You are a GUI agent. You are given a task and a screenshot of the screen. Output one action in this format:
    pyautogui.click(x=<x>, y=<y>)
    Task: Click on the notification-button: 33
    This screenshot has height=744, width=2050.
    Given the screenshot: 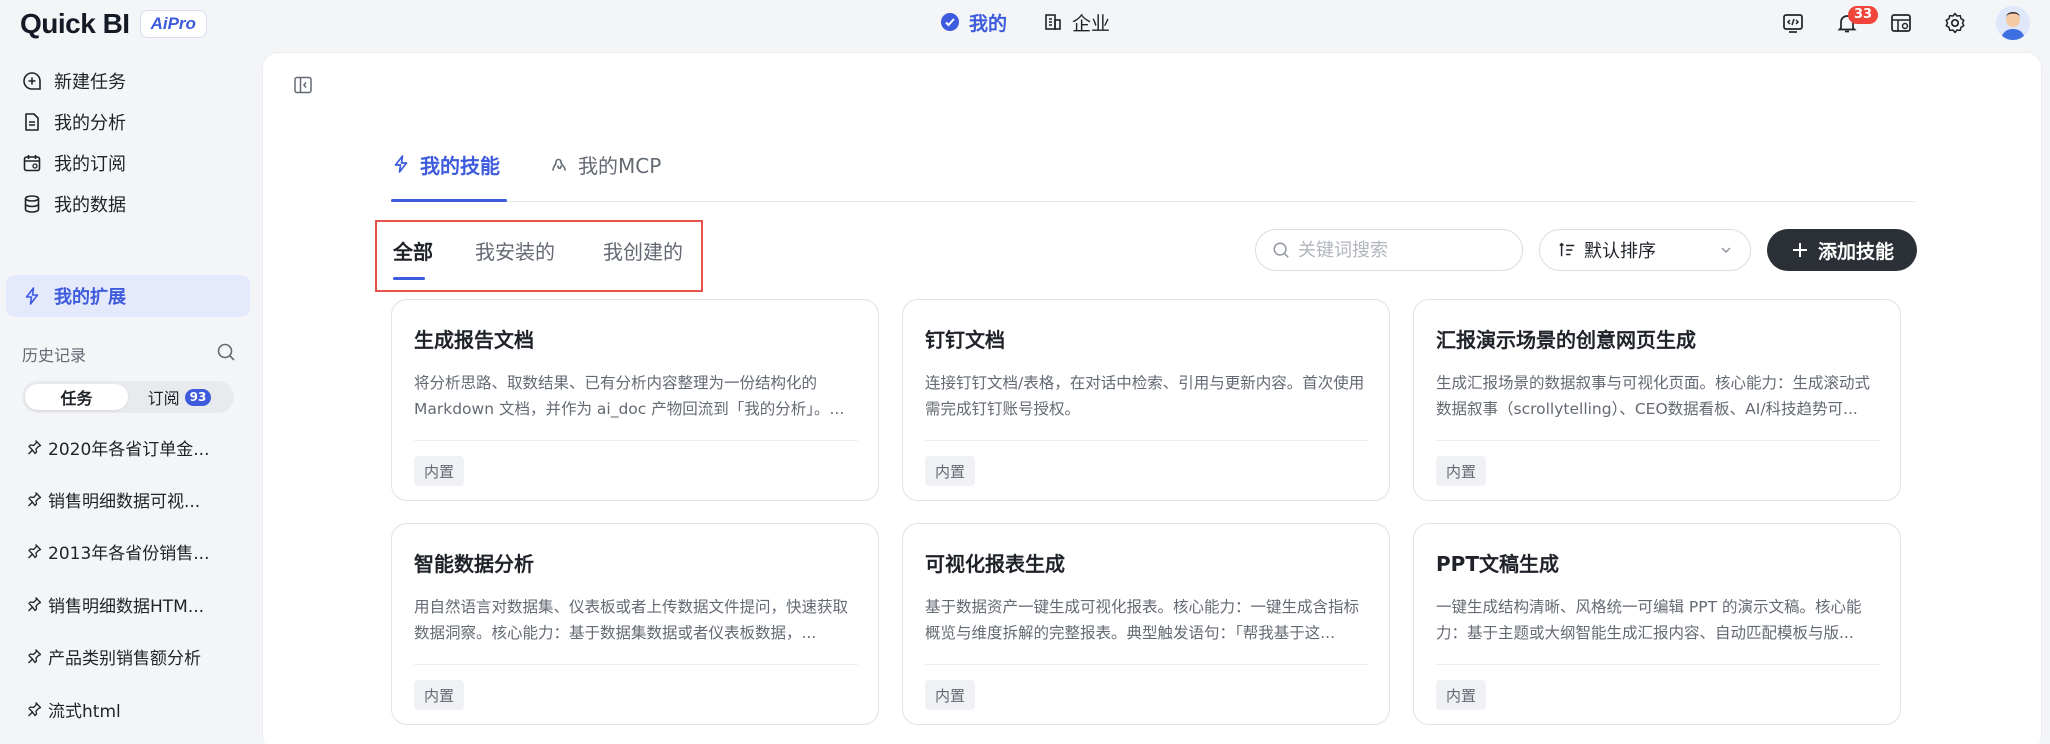 What is the action you would take?
    pyautogui.click(x=1856, y=21)
    